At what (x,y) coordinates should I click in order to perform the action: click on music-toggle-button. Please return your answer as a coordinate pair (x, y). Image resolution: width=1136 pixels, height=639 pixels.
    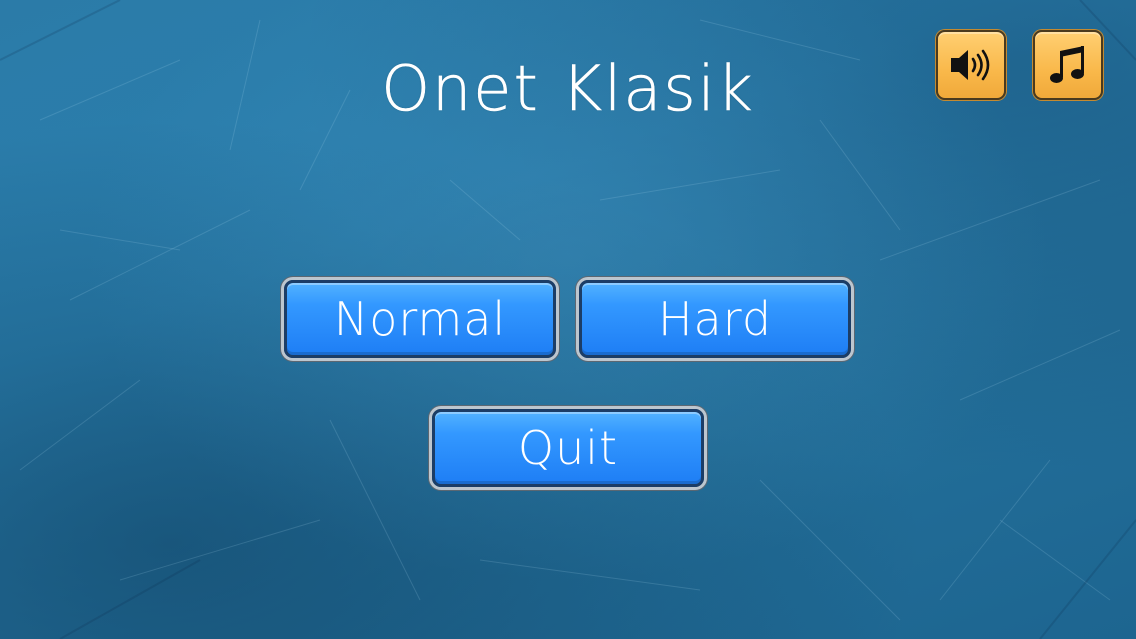
    Looking at the image, I should click on (1068, 65).